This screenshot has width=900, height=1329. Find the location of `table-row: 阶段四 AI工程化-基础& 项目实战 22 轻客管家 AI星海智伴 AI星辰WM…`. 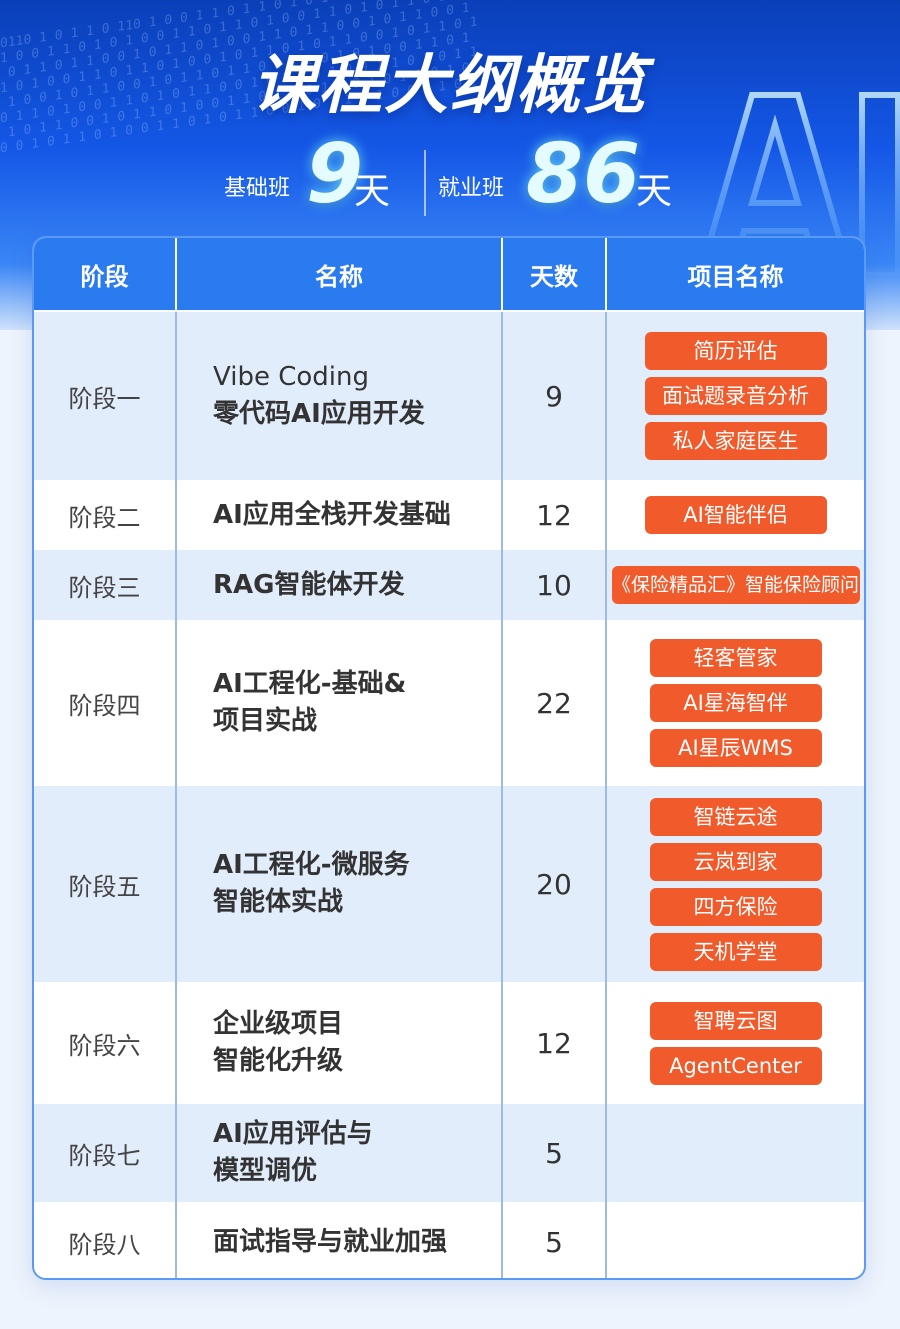

table-row: 阶段四 AI工程化-基础& 项目实战 22 轻客管家 AI星海智伴 AI星辰WM… is located at coordinates (449, 702).